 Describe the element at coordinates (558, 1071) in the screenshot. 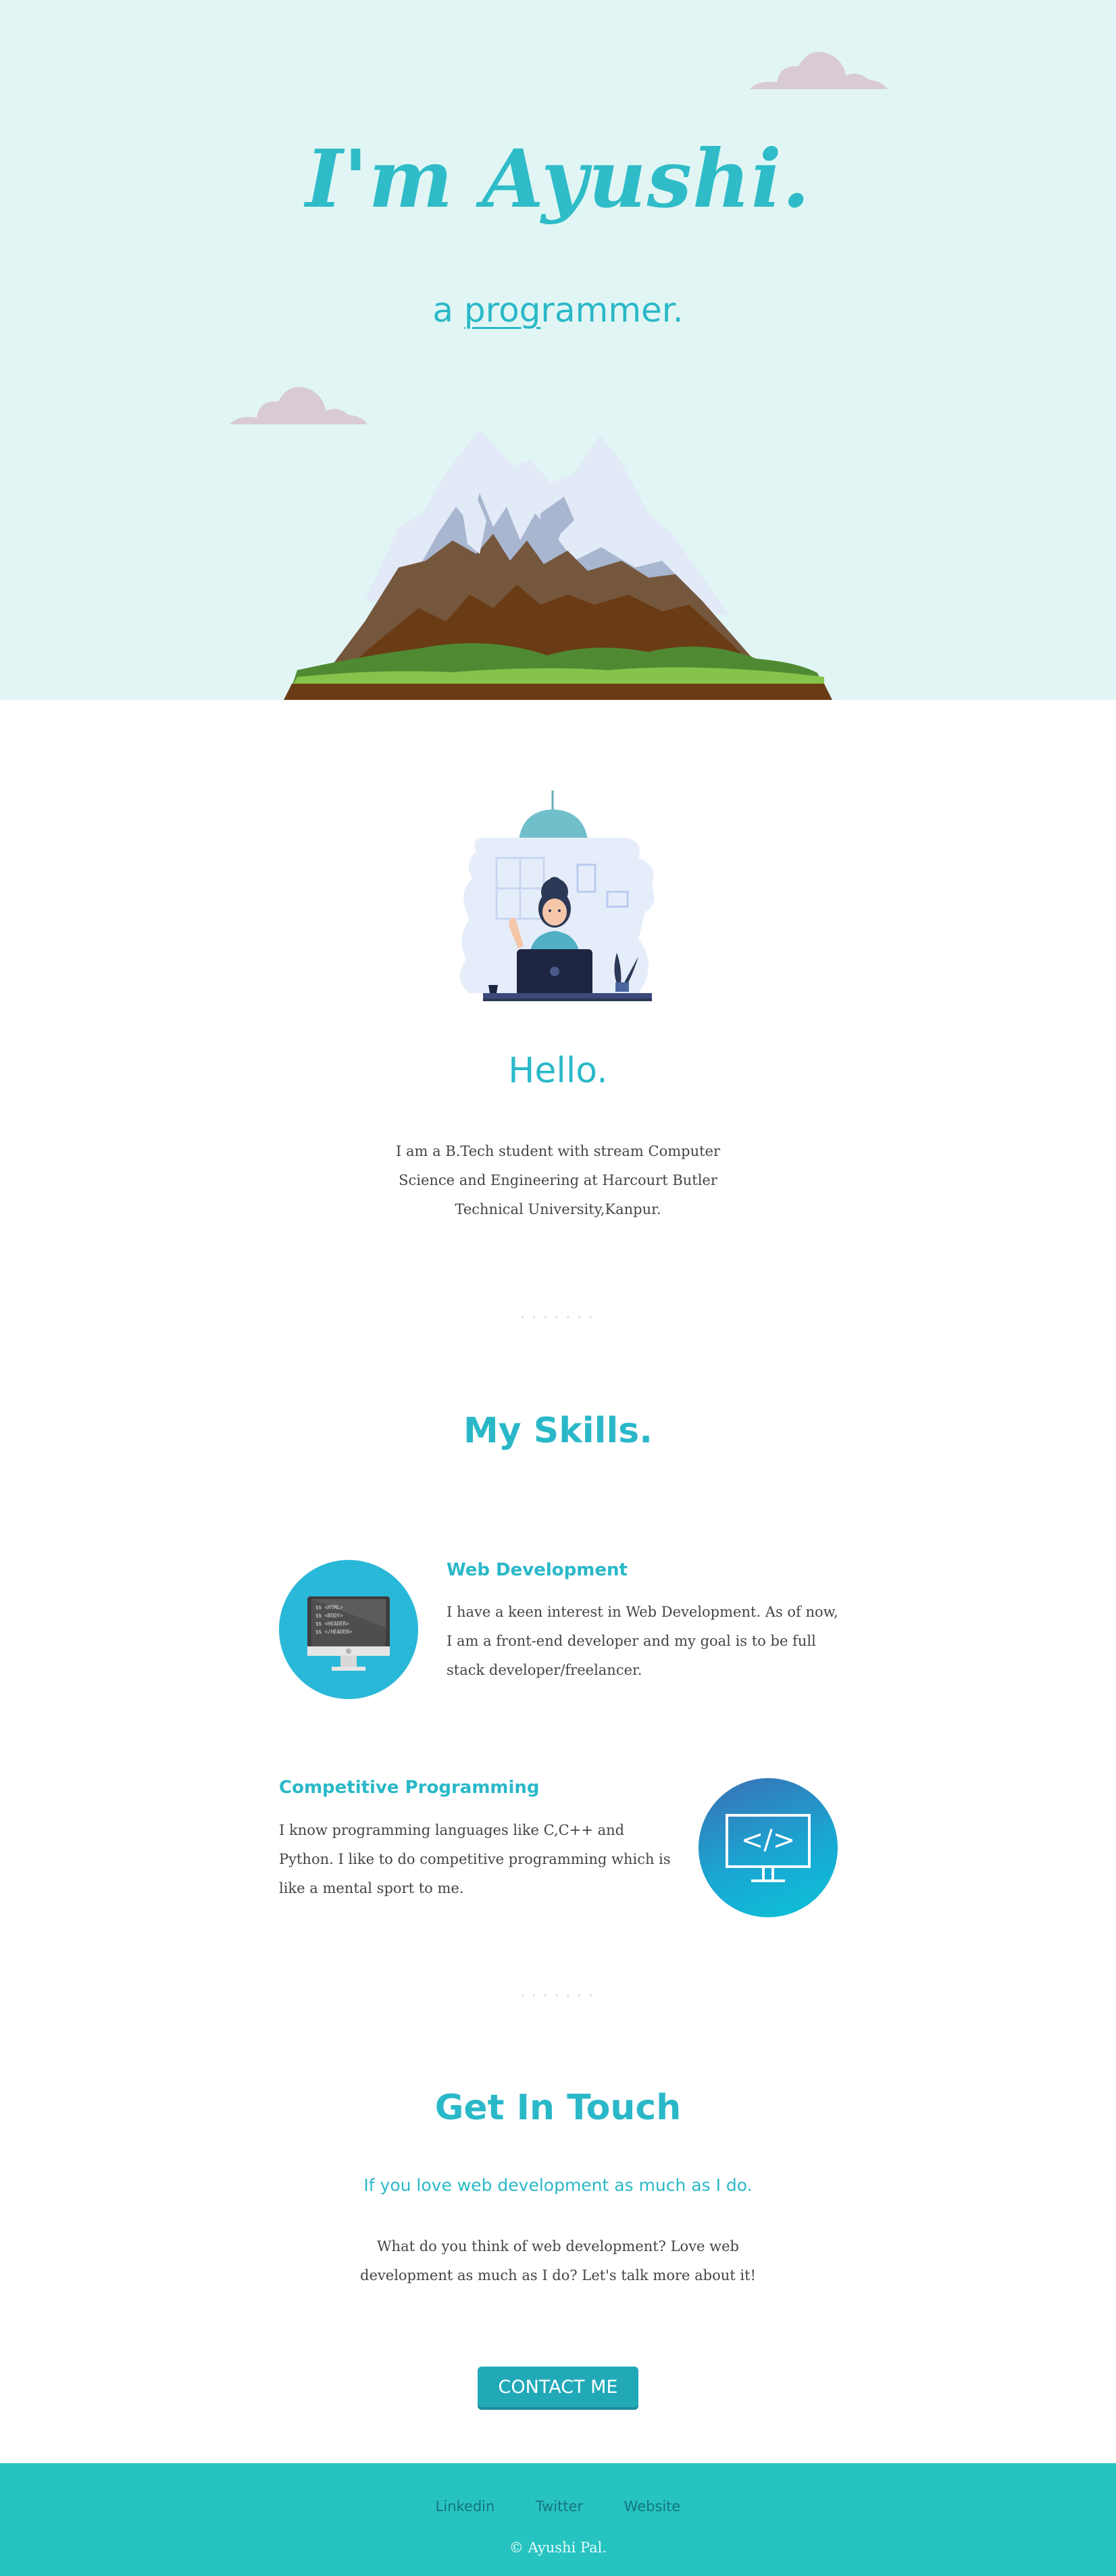

I see `about-title: Hello.` at that location.